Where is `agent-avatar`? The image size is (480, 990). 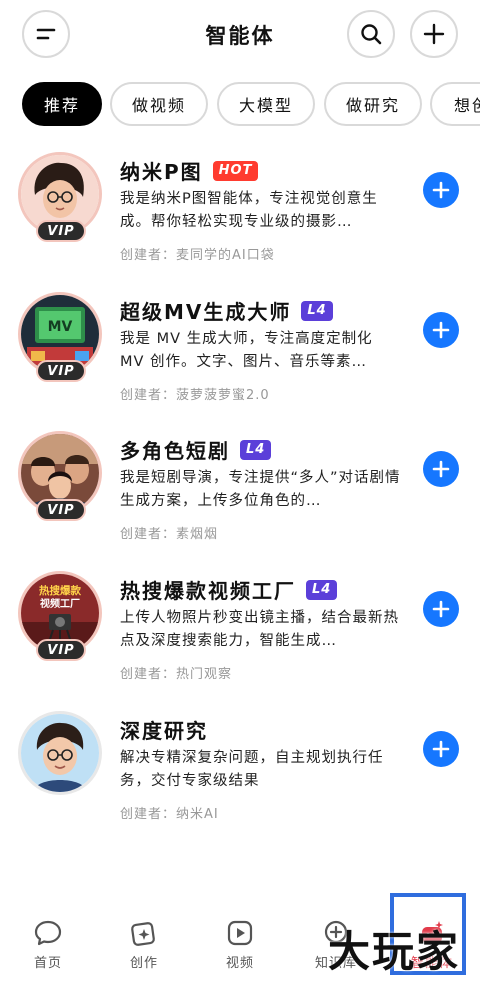
agent-avatar is located at coordinates (60, 753).